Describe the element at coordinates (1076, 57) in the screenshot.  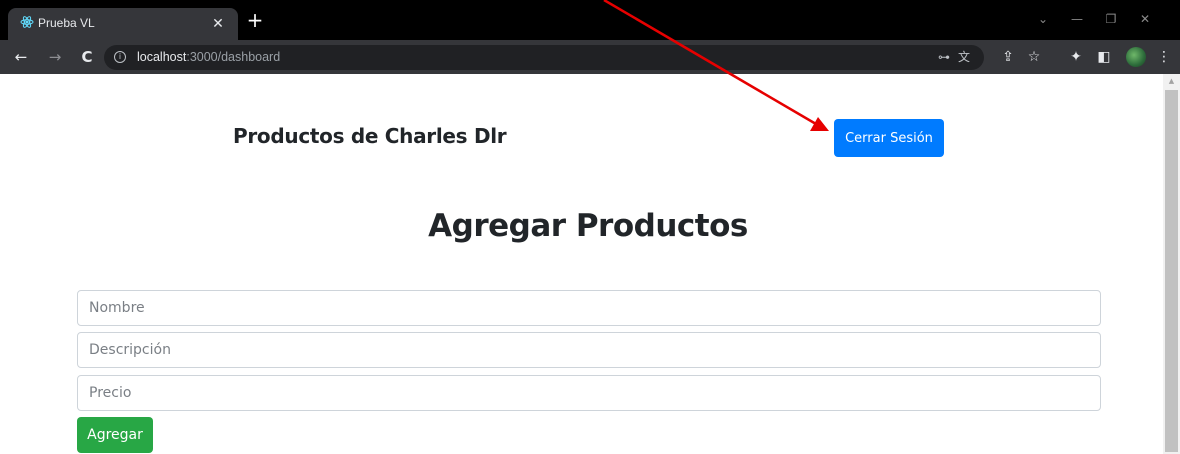
I see `extensions-icon: ✦` at that location.